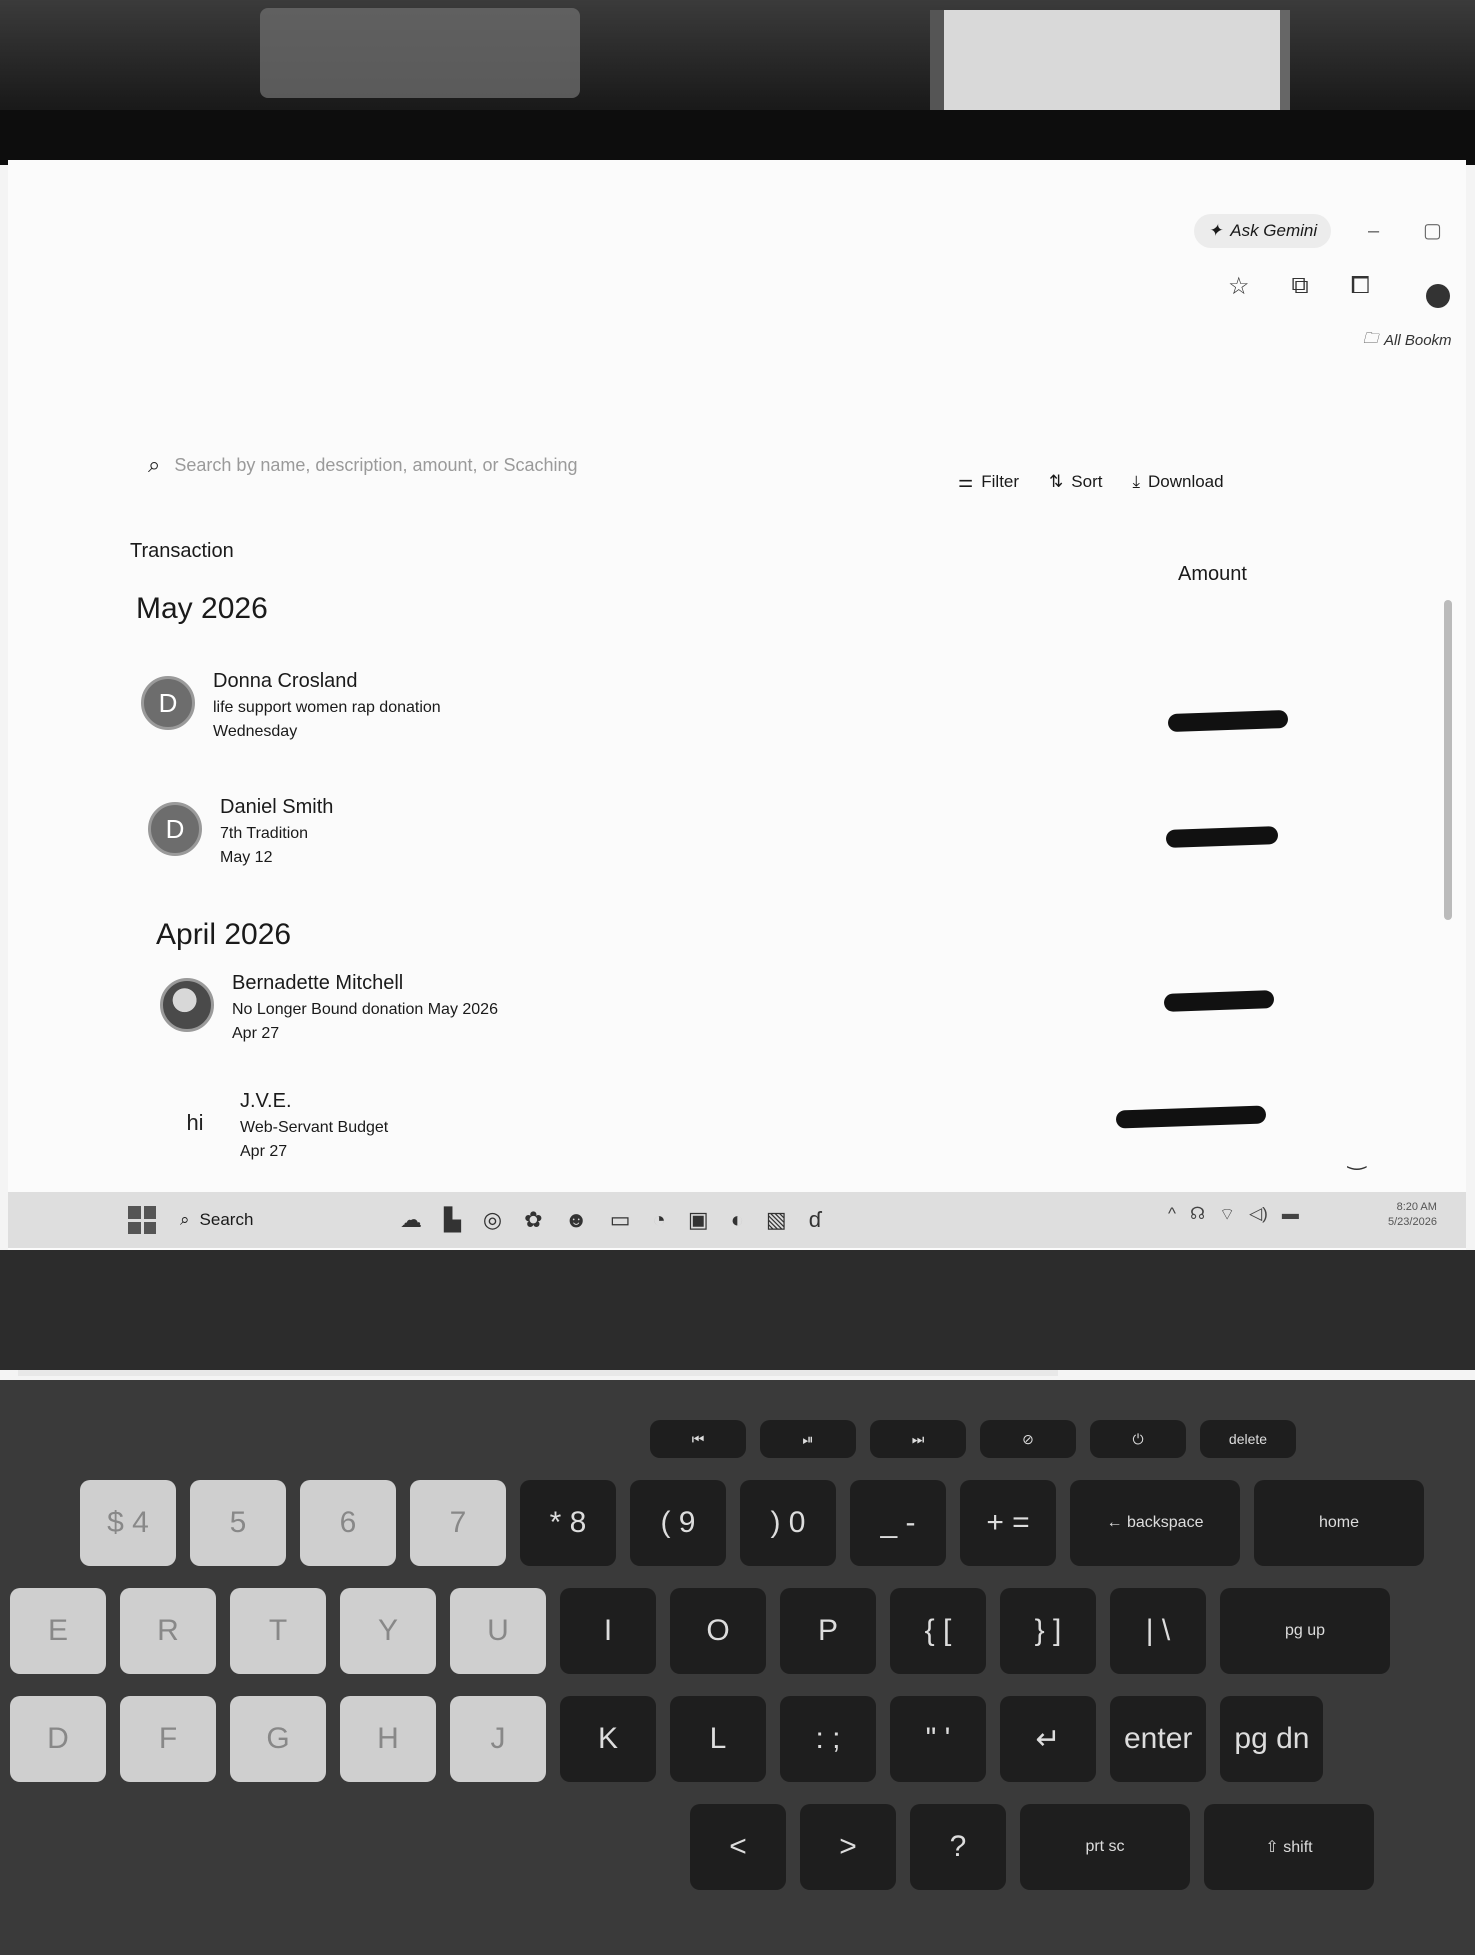 This screenshot has width=1475, height=1955. Describe the element at coordinates (1197, 1214) in the screenshot. I see `network-icon: ☊` at that location.